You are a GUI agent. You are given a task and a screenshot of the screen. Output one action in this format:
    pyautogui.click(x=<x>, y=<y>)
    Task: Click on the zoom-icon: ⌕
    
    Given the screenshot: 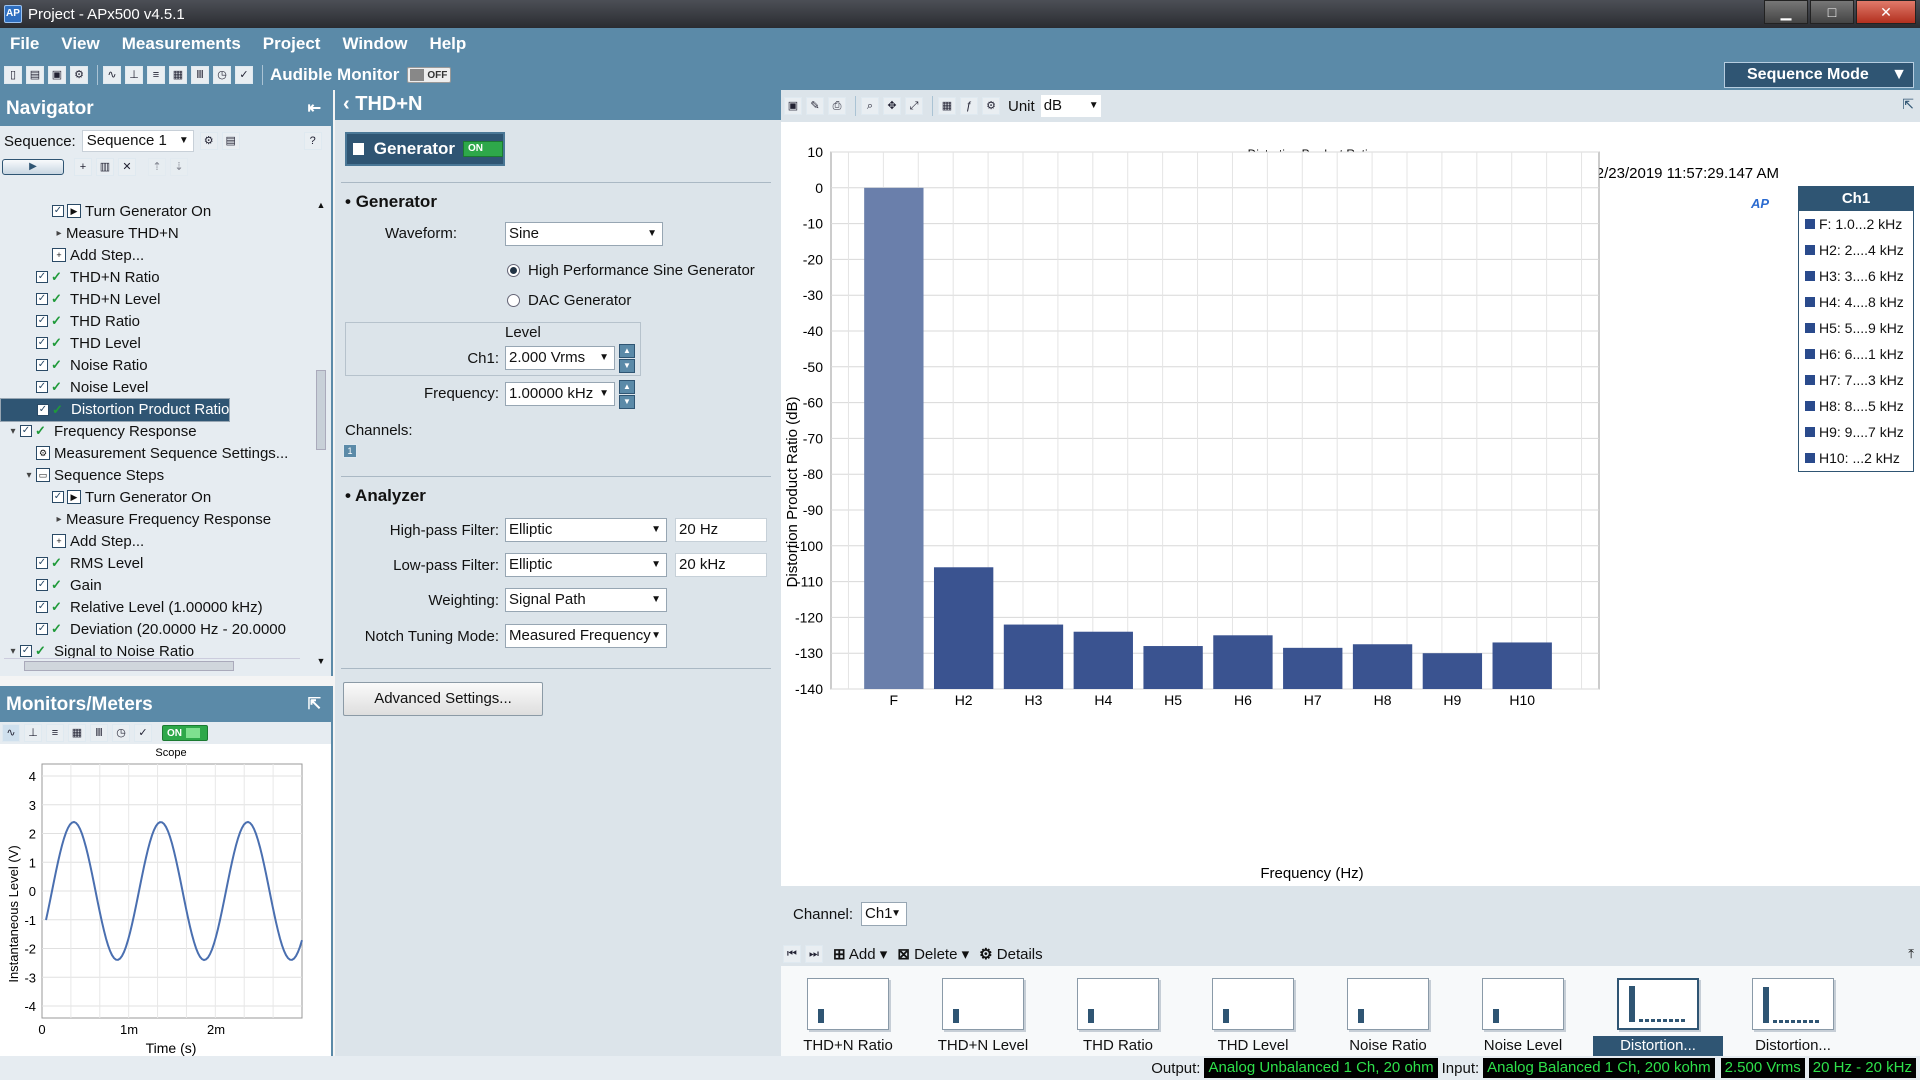 What is the action you would take?
    pyautogui.click(x=870, y=106)
    